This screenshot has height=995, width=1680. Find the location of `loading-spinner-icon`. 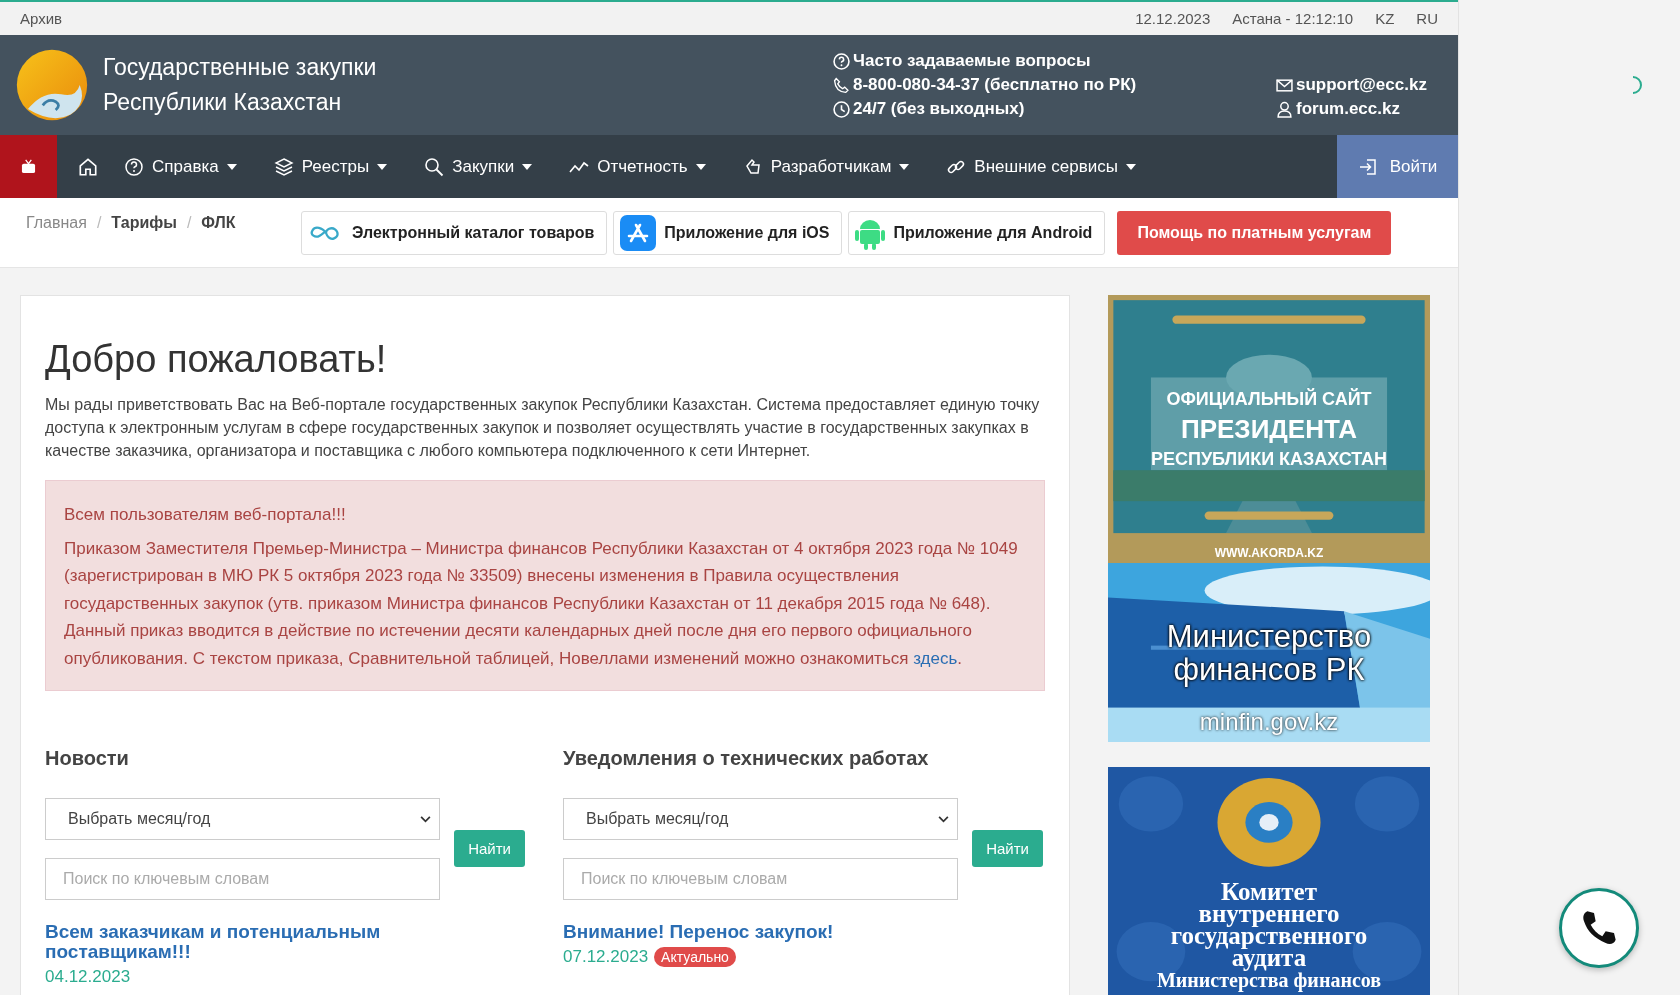

loading-spinner-icon is located at coordinates (1637, 85).